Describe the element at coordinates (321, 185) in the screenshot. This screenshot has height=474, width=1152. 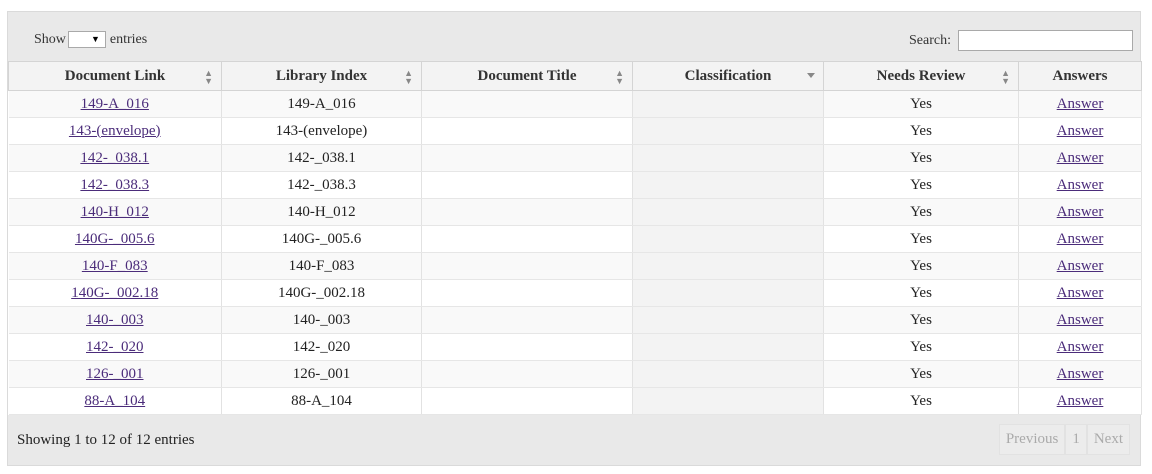
I see `library-index-cell: 142-_038.3` at that location.